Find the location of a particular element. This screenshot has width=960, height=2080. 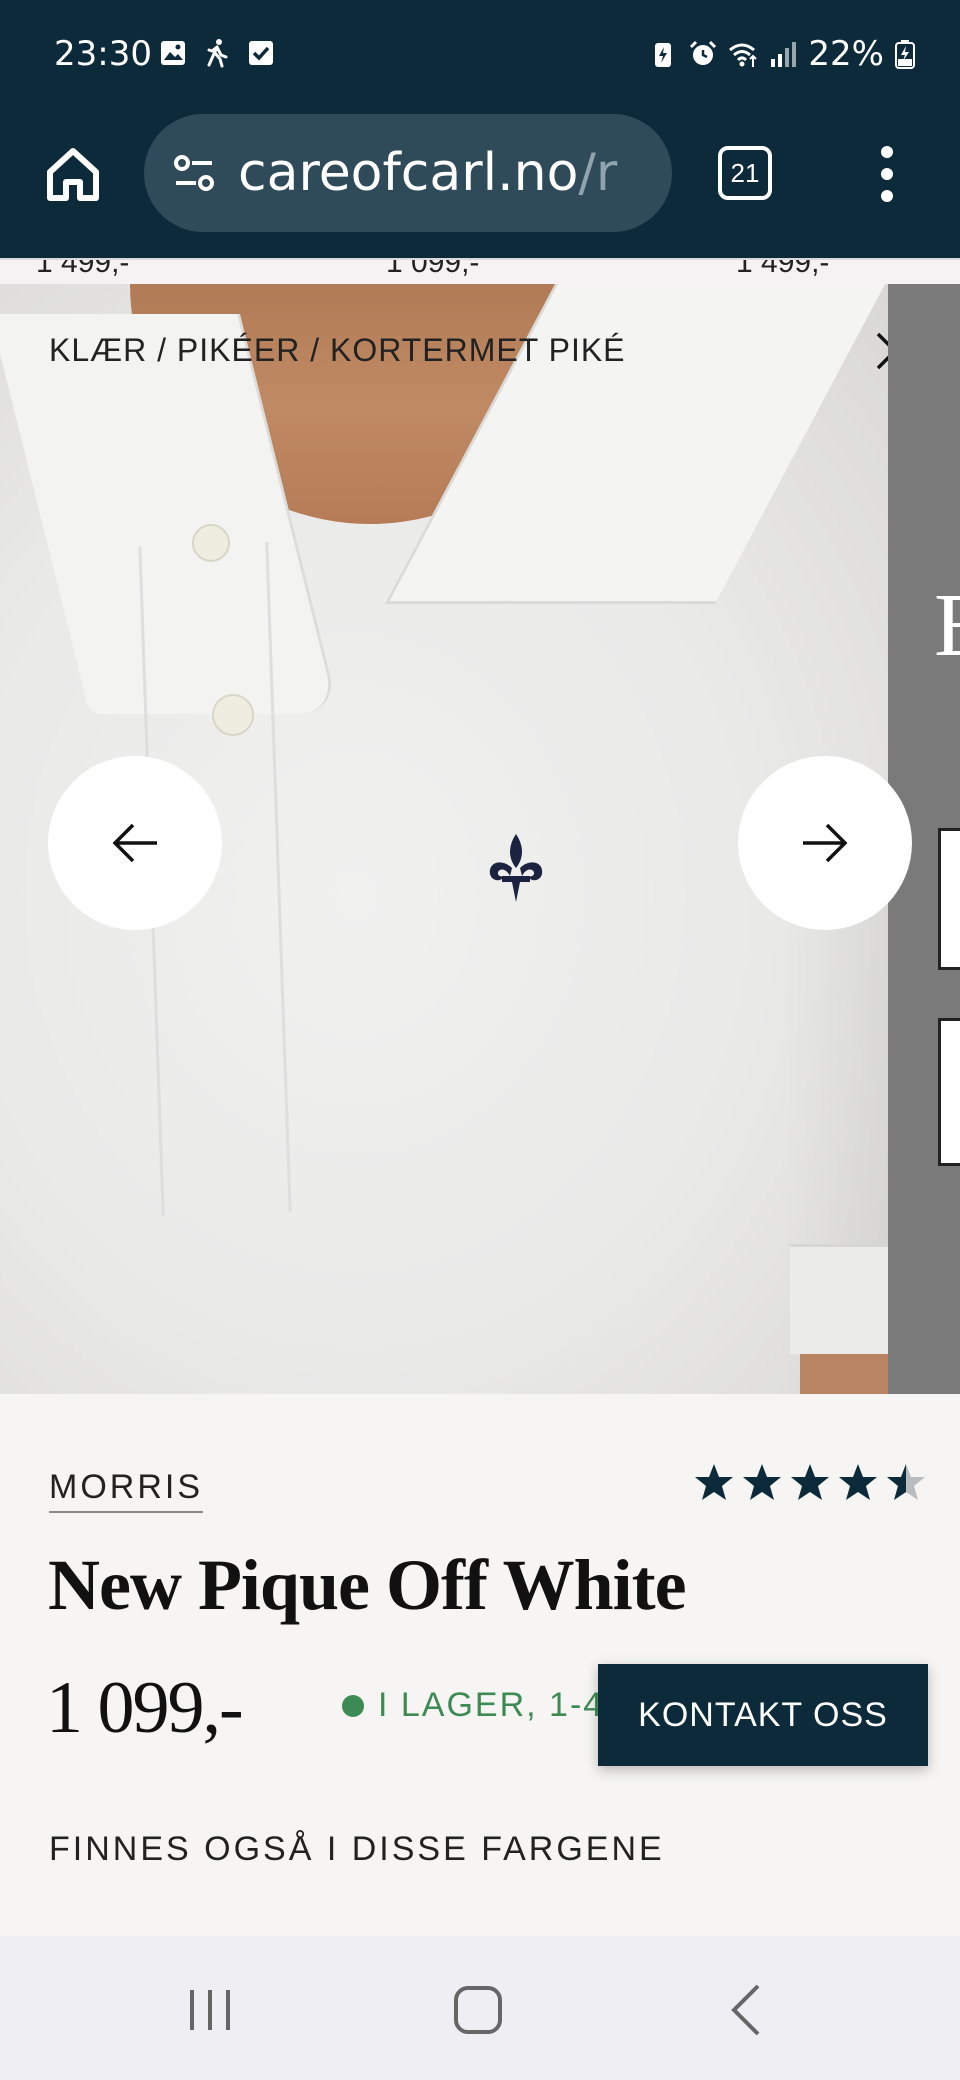

stock-status: I LAGER, 1-4 is located at coordinates (473, 1705).